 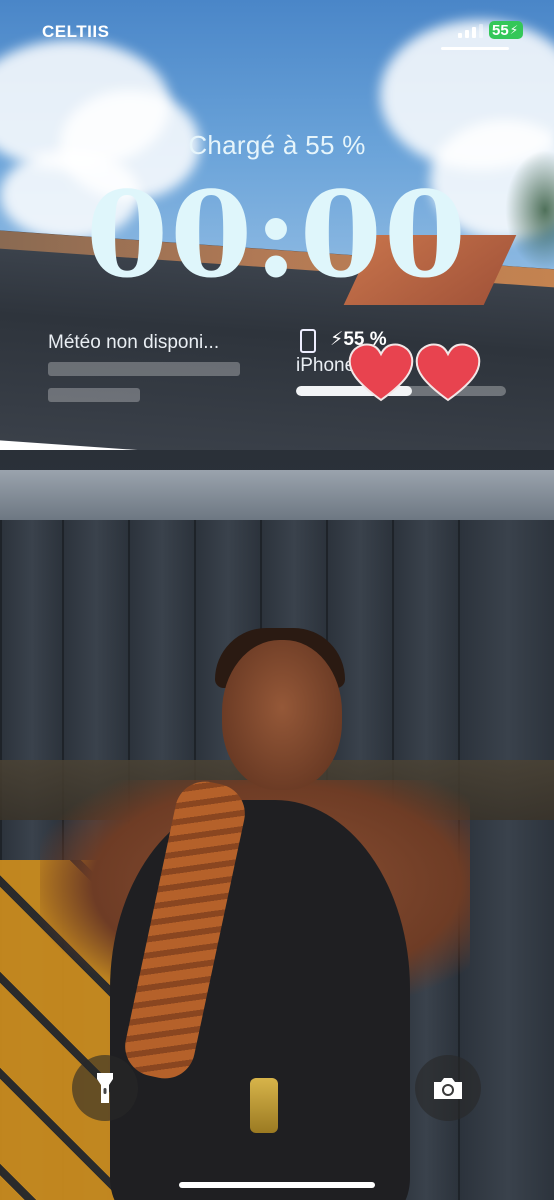 I want to click on wallpaper-person-watch, so click(x=264, y=1105).